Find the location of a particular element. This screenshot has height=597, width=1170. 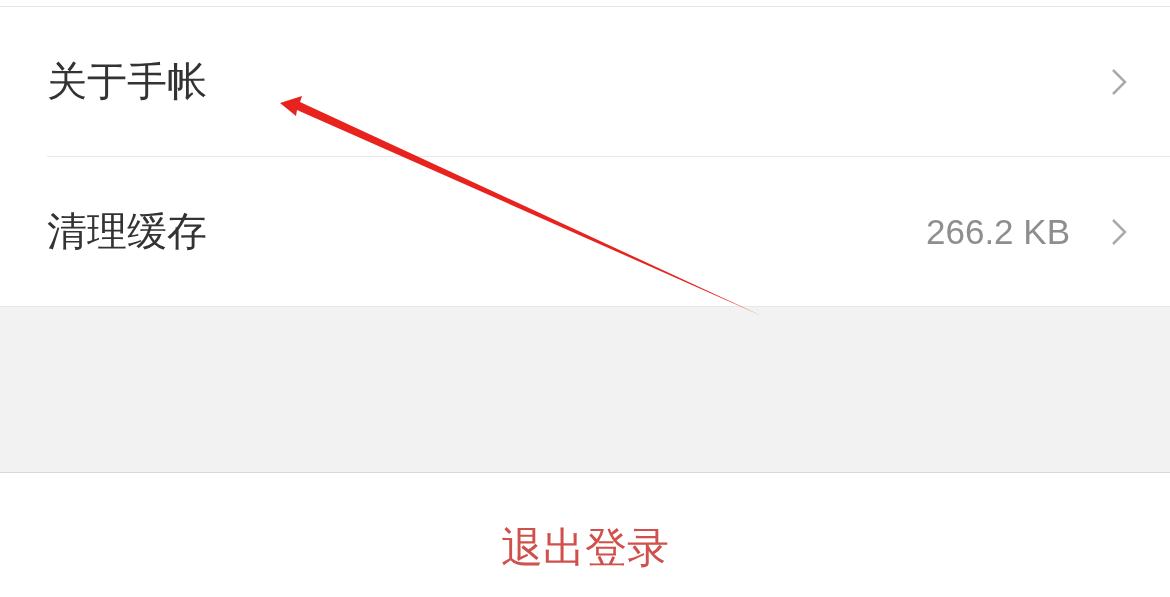

logout-button: 退出登录 is located at coordinates (585, 548).